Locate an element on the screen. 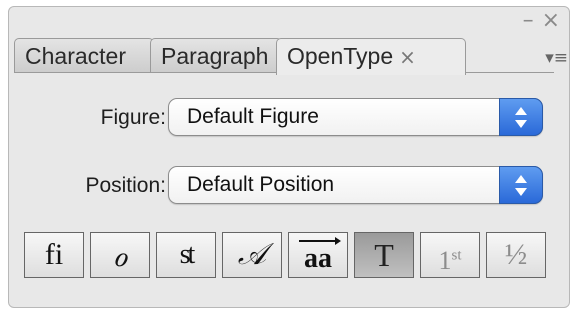 The width and height of the screenshot is (574, 313). standard-ligatures-icon: fi is located at coordinates (54, 254).